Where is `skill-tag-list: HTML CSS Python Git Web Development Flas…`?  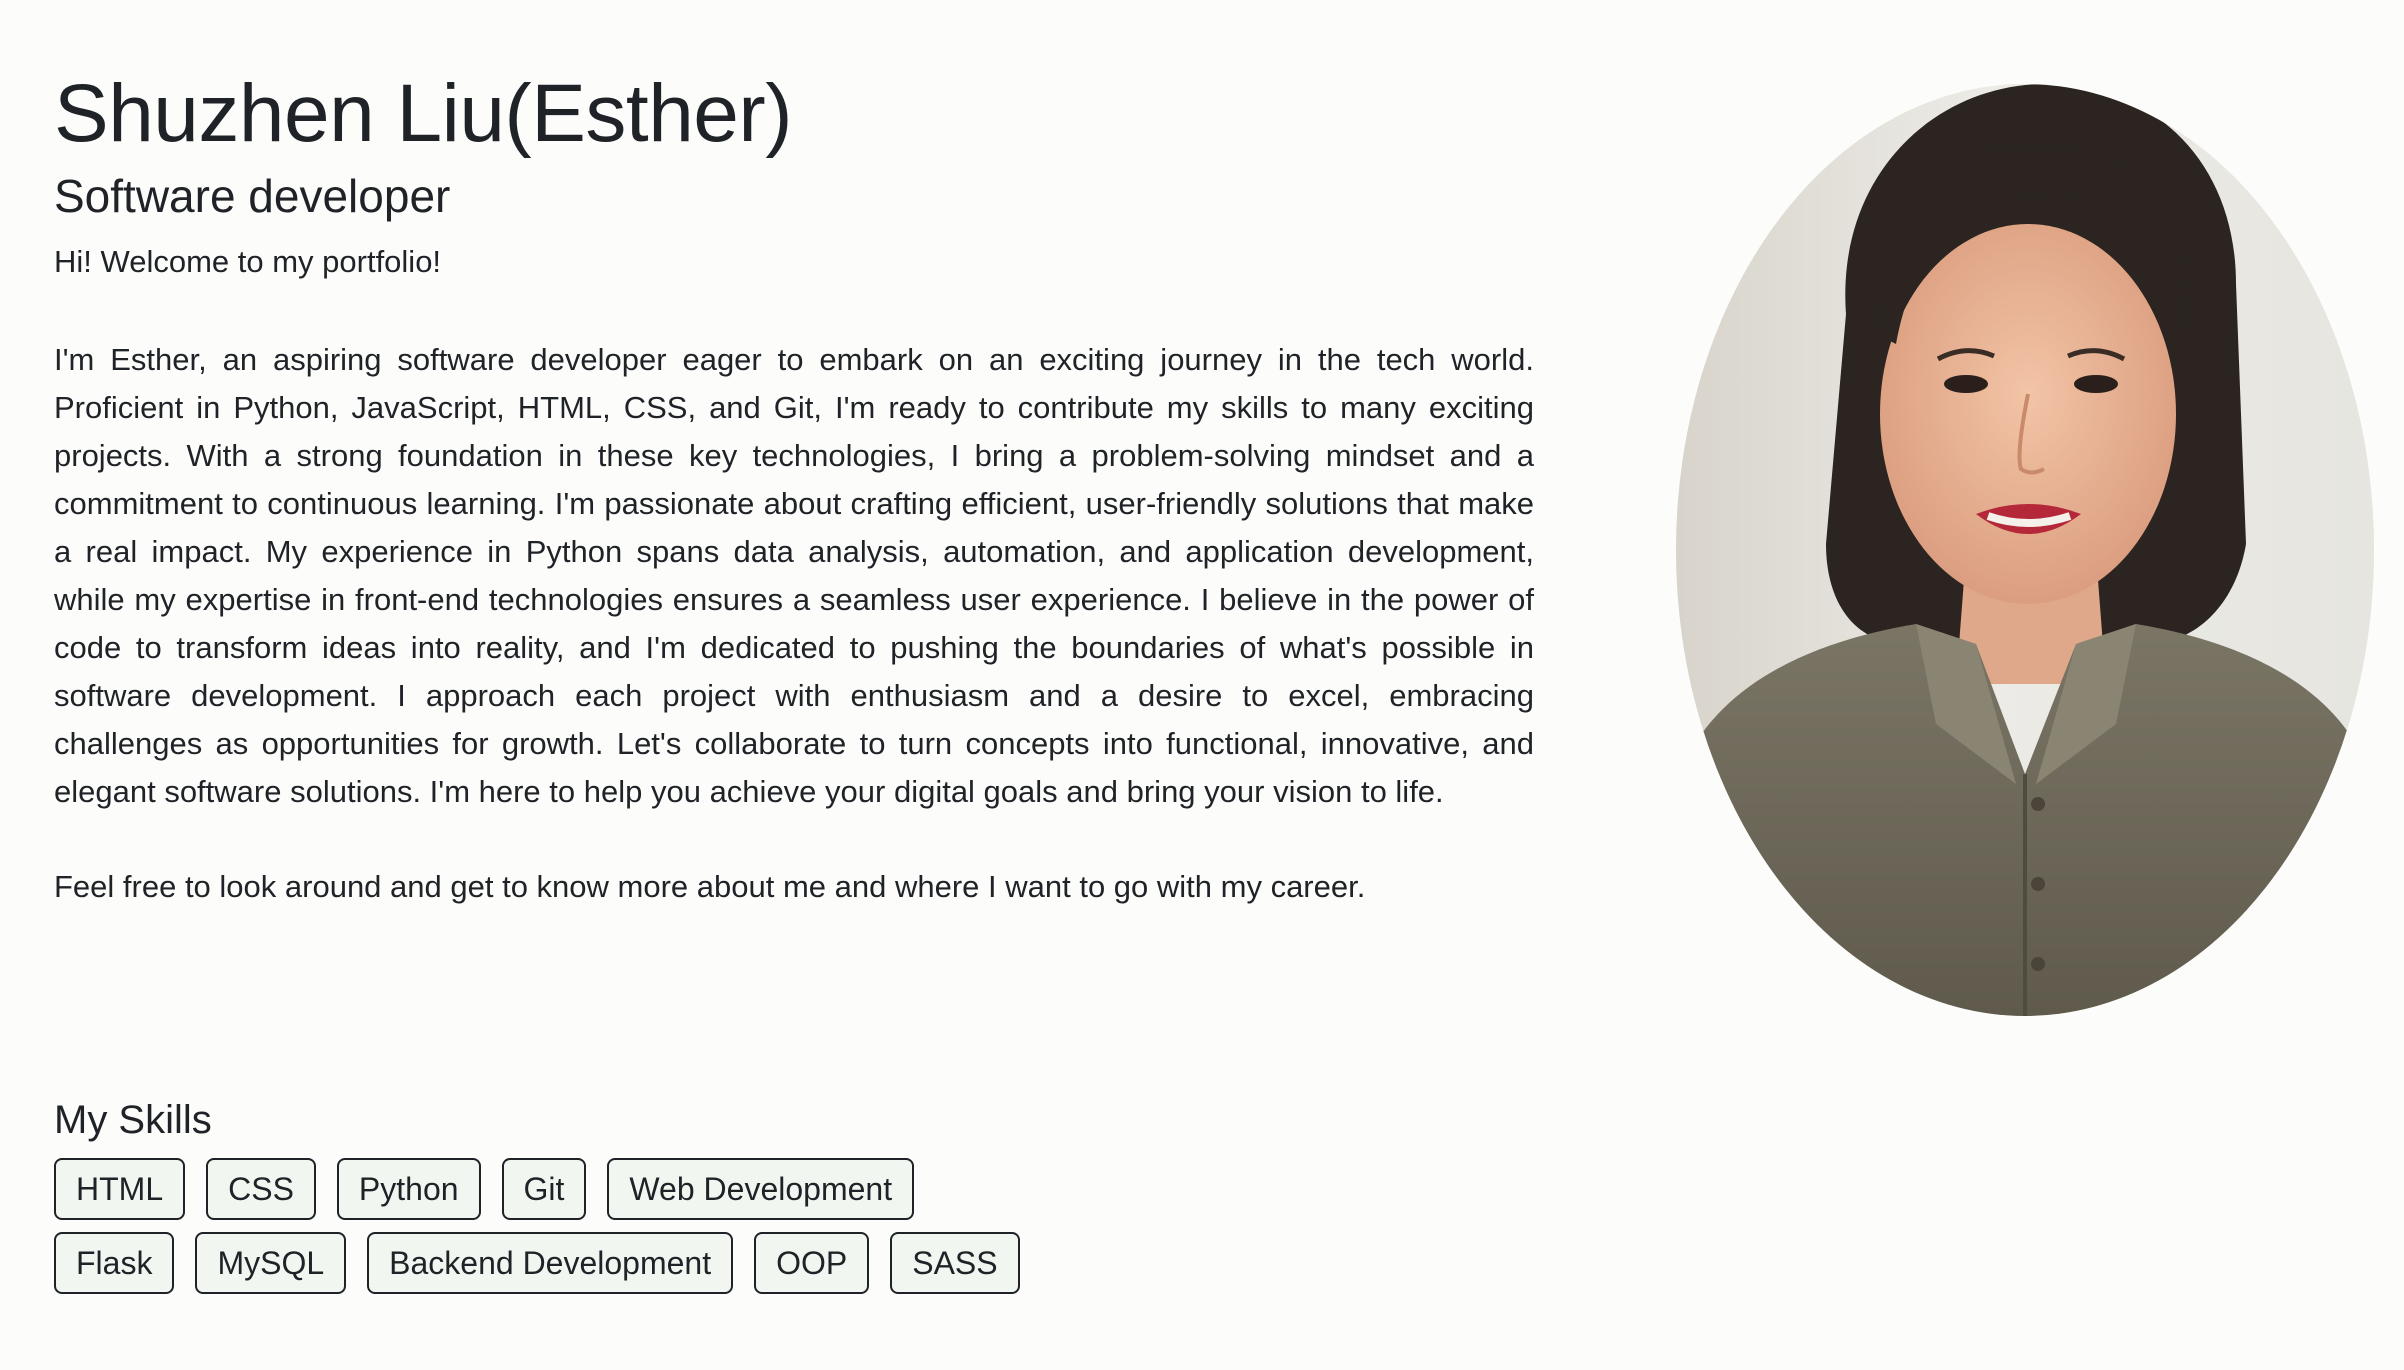 skill-tag-list: HTML CSS Python Git Web Development Flas… is located at coordinates (554, 1226).